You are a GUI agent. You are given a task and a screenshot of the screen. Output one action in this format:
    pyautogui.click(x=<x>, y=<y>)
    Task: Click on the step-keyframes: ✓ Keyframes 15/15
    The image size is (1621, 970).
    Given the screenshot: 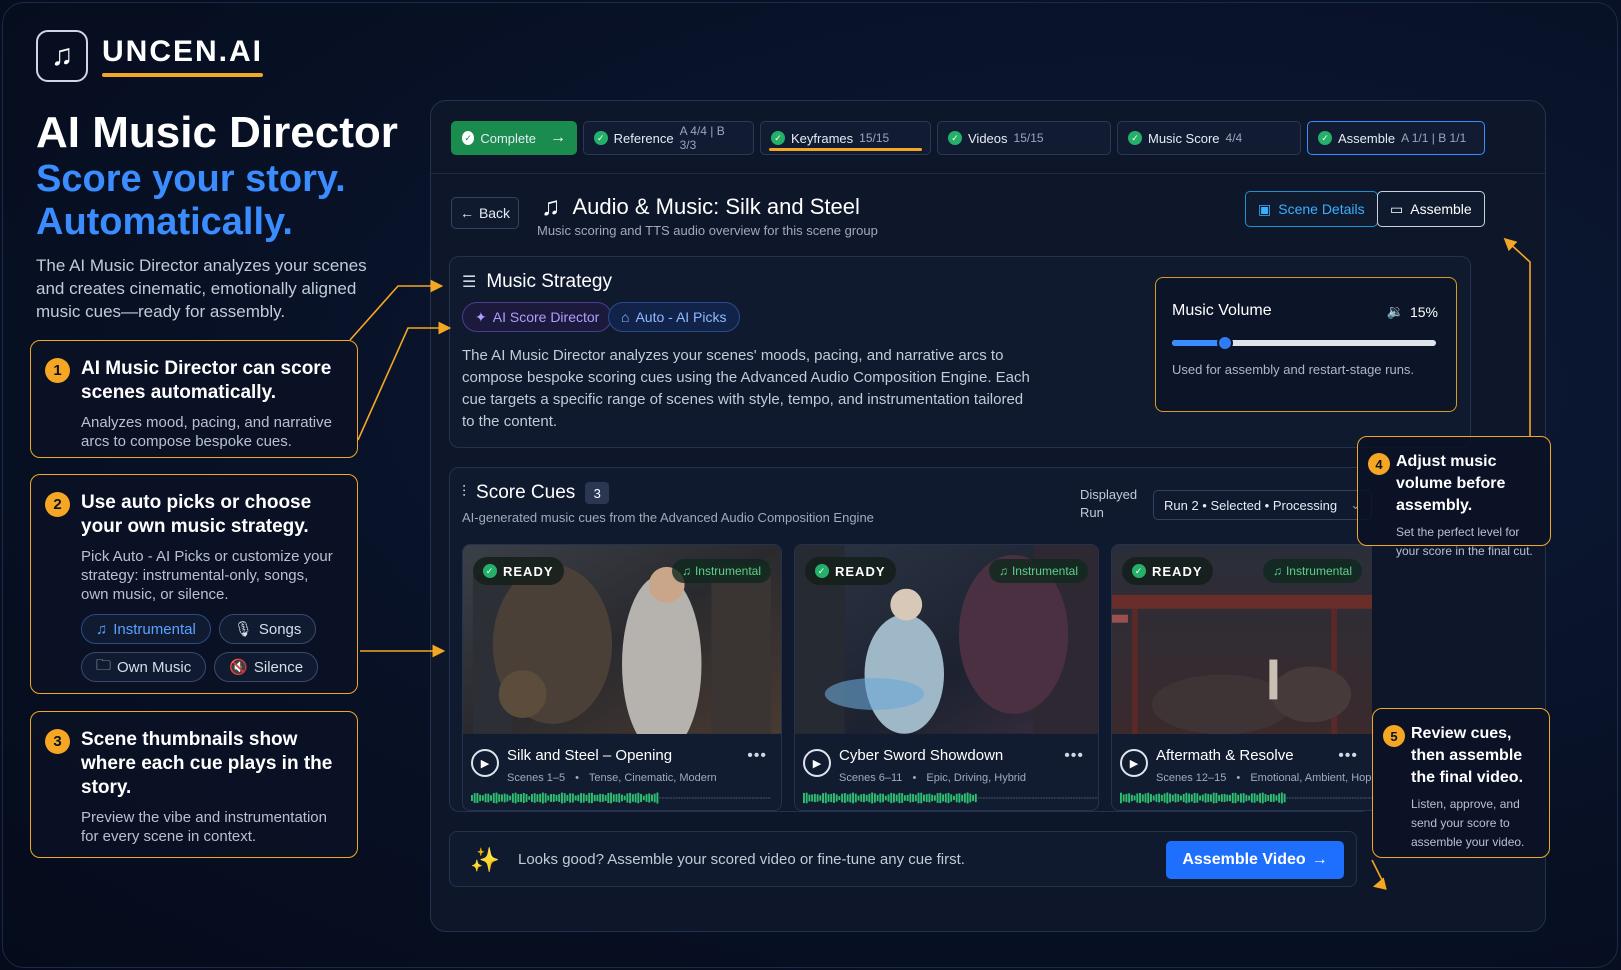 What is the action you would take?
    pyautogui.click(x=845, y=138)
    